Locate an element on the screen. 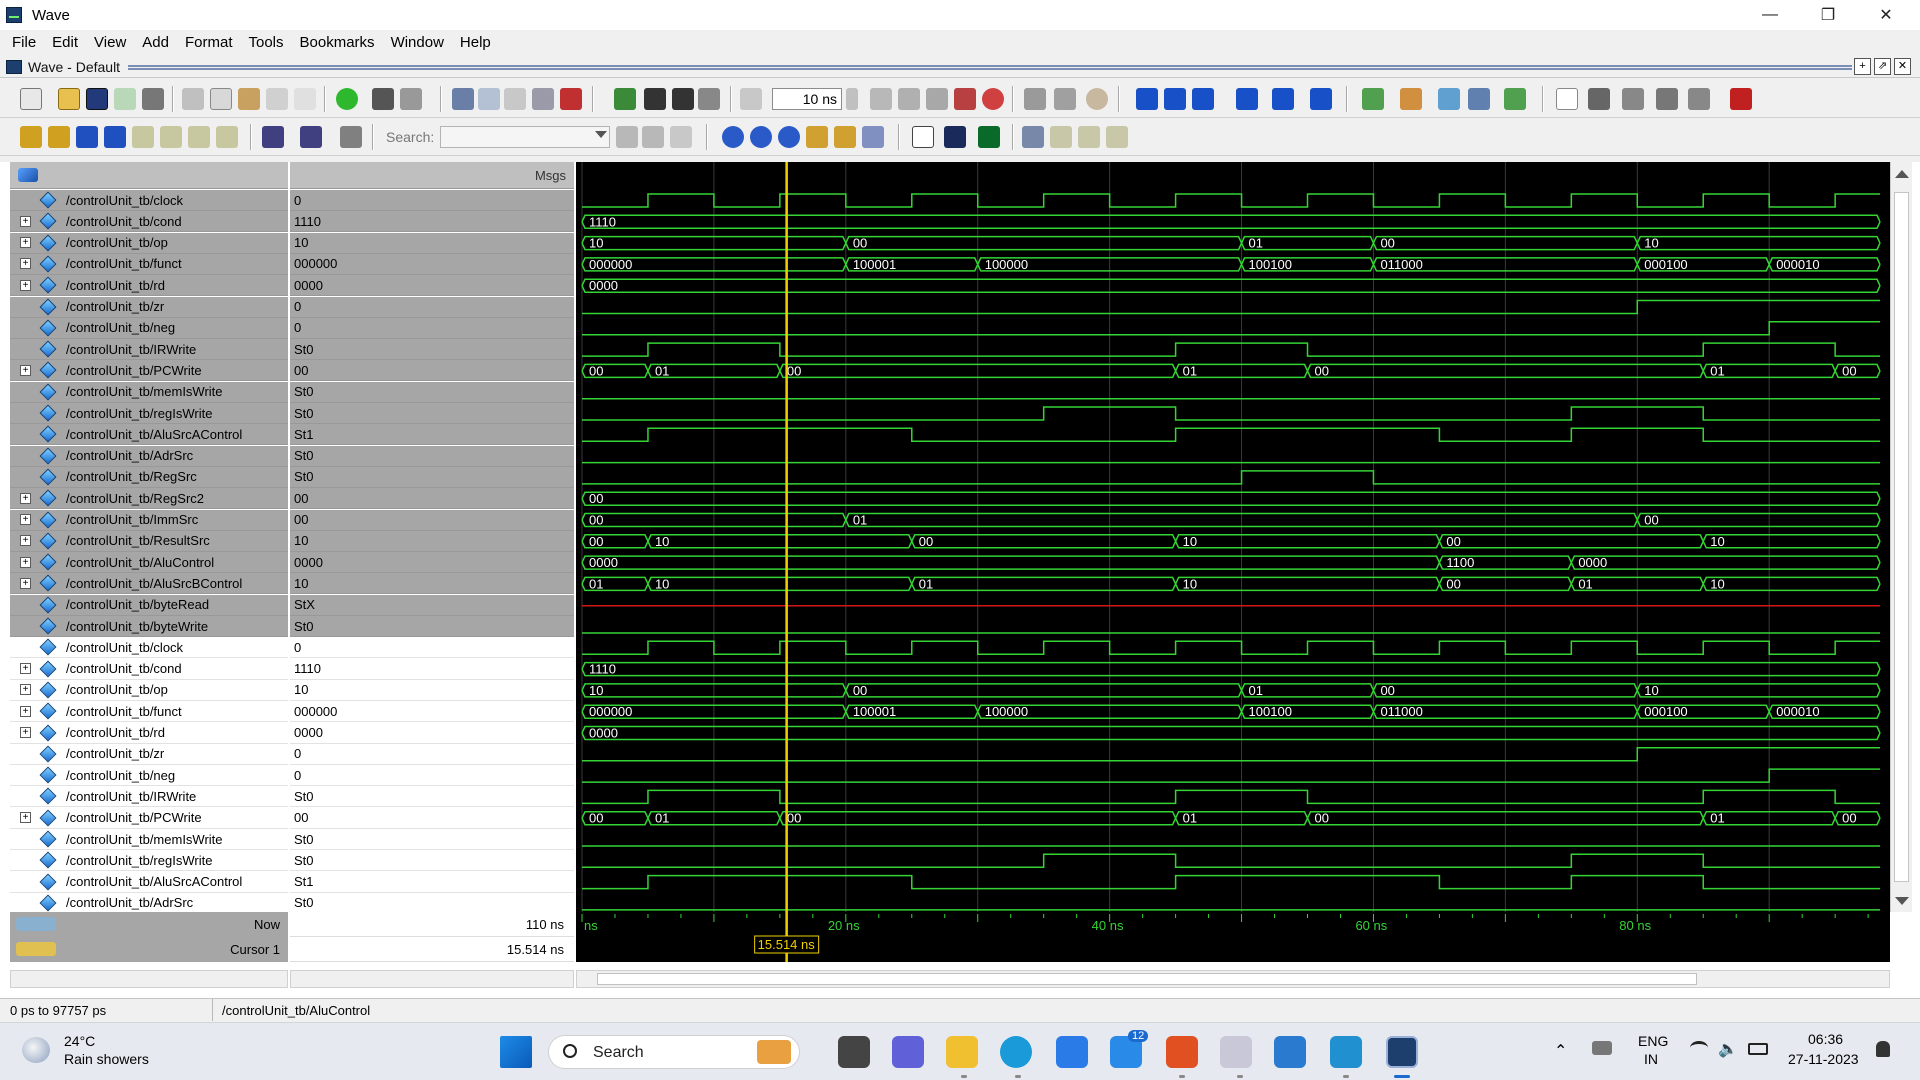 The height and width of the screenshot is (1080, 1920). signal-value-row: StX is located at coordinates (432, 605).